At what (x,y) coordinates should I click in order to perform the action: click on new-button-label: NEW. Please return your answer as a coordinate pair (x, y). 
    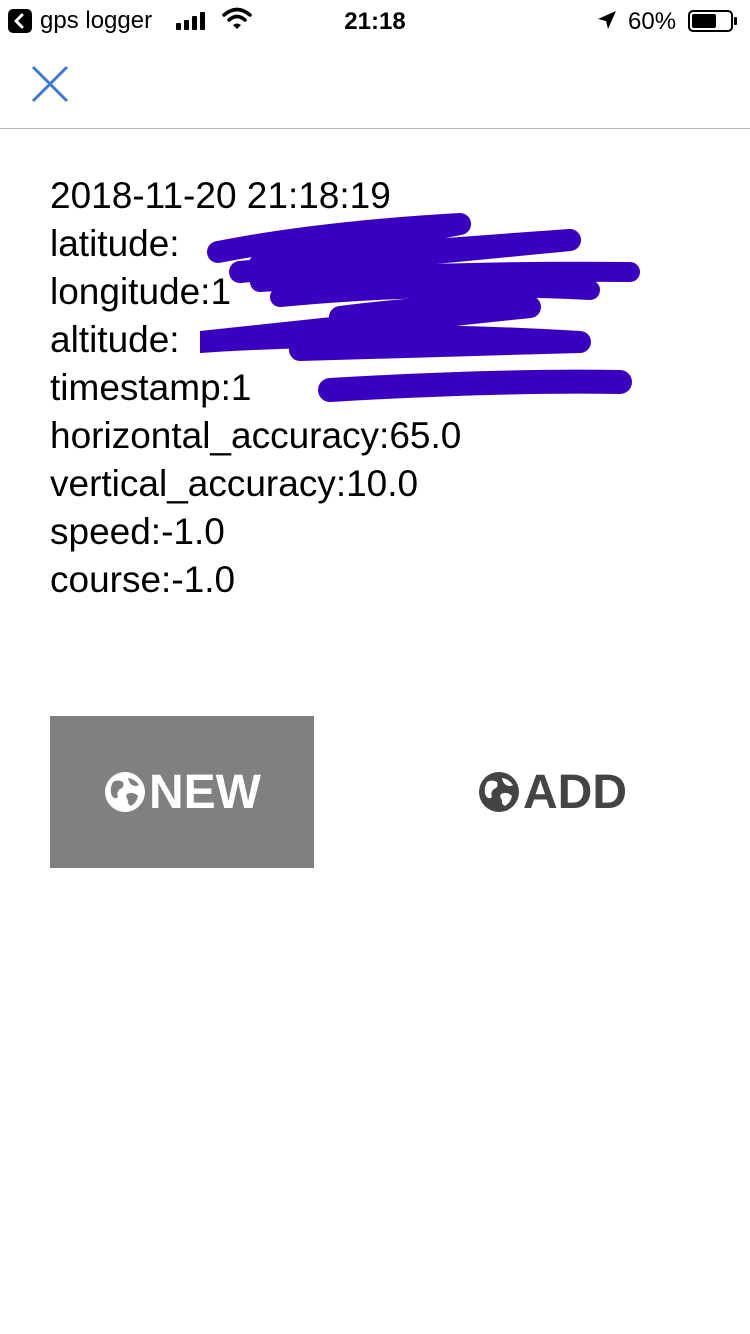
    Looking at the image, I should click on (205, 792).